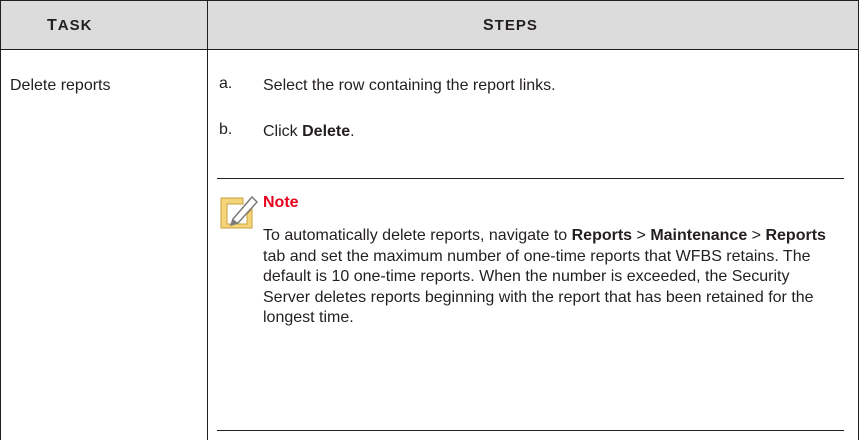  What do you see at coordinates (226, 83) in the screenshot?
I see `step-a-letter: a.` at bounding box center [226, 83].